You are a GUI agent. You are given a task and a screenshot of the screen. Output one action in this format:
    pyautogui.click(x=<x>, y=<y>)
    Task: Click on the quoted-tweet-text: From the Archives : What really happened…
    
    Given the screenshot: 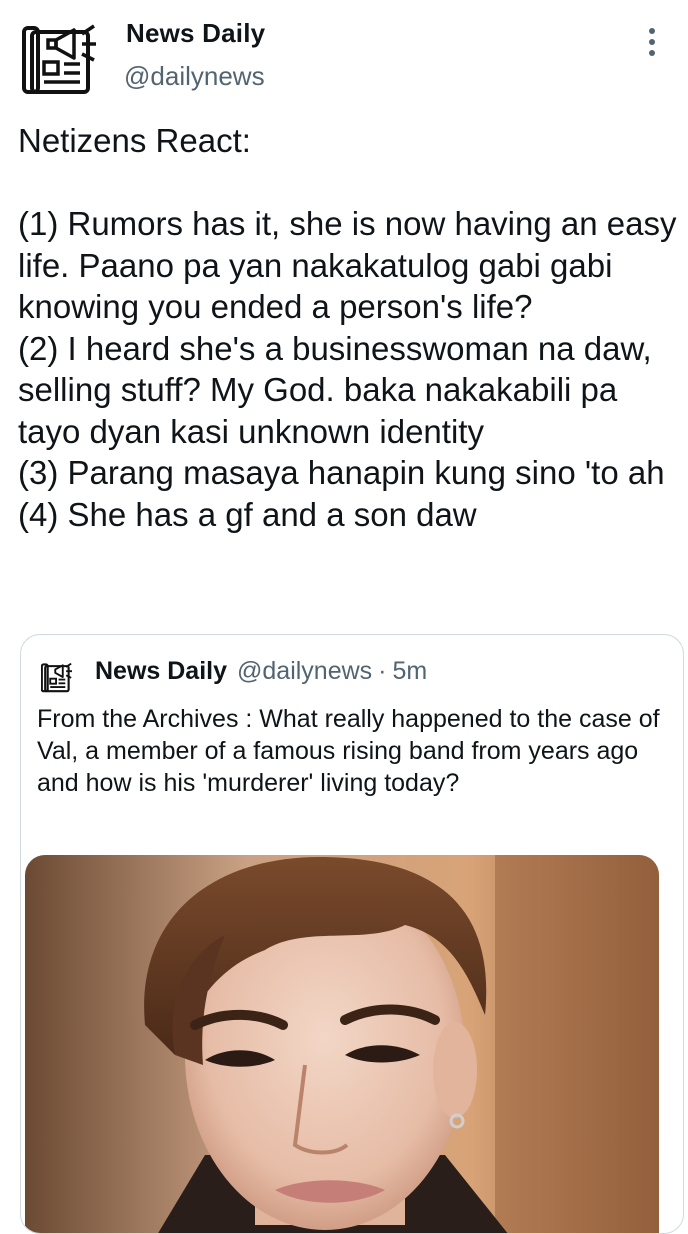 What is the action you would take?
    pyautogui.click(x=348, y=751)
    